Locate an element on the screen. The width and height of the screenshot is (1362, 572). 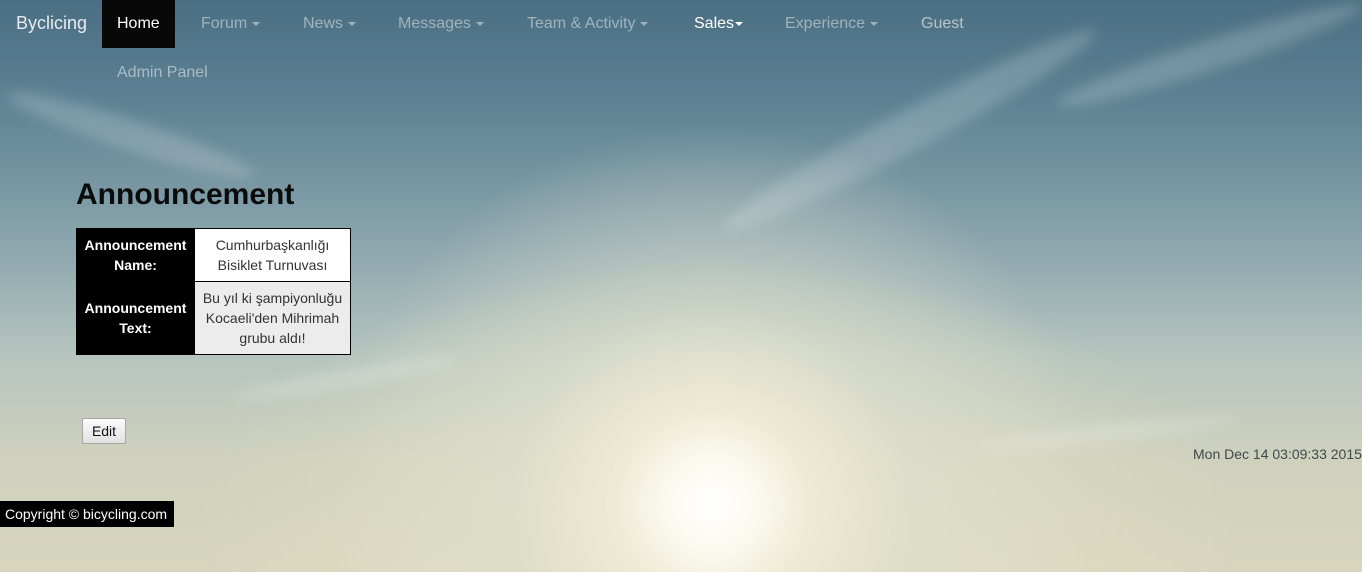
nav-guest: Guest is located at coordinates (942, 24).